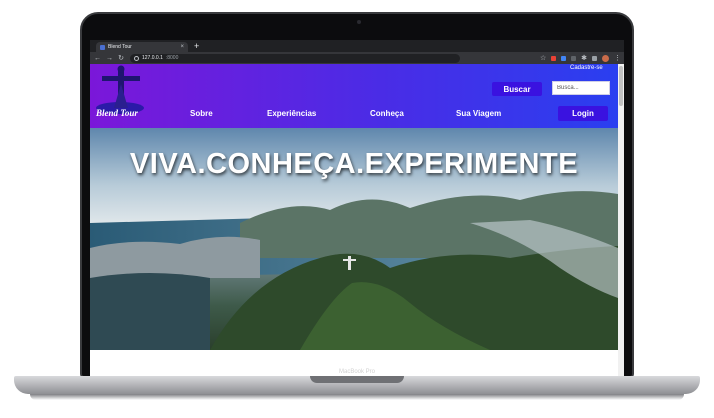 Image resolution: width=714 pixels, height=418 pixels. What do you see at coordinates (172, 58) in the screenshot?
I see `url-port: :8000` at bounding box center [172, 58].